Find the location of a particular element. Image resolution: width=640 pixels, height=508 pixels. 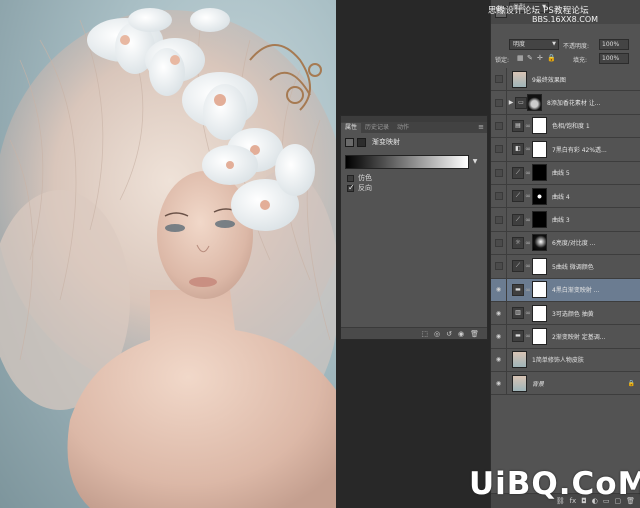

blend-mode-dropdown: 明度 ▼ is located at coordinates (534, 44).